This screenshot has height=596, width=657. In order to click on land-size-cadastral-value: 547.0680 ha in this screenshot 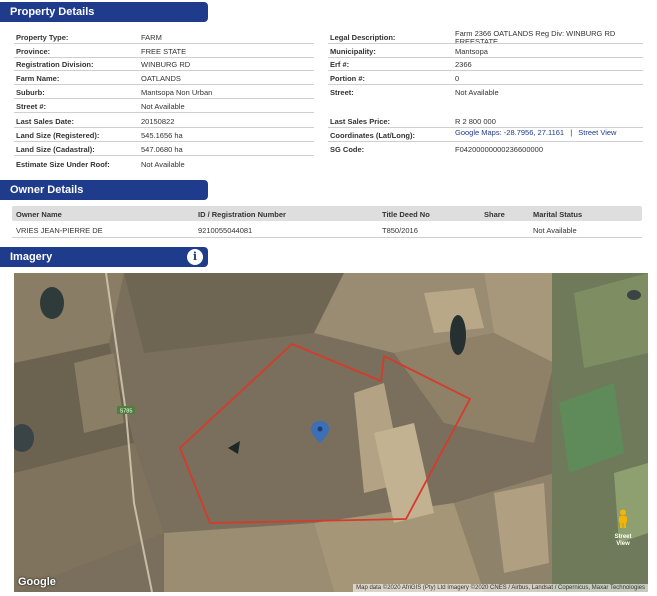, I will do `click(162, 149)`.